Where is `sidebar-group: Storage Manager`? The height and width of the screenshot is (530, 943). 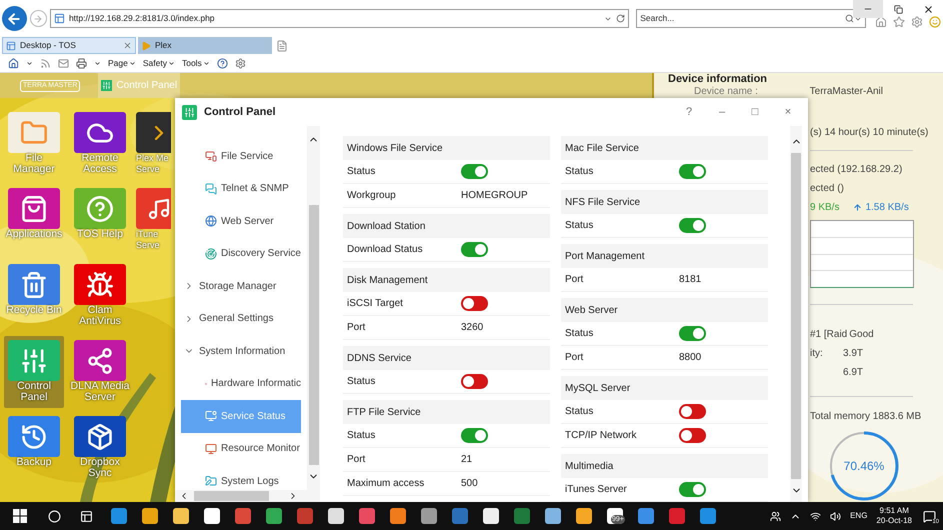 sidebar-group: Storage Manager is located at coordinates (241, 286).